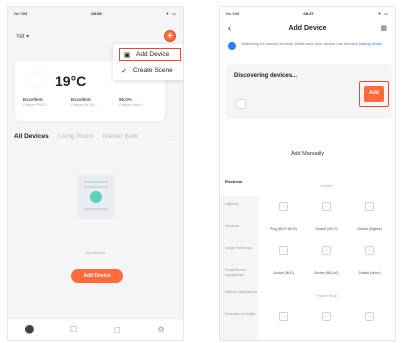  Describe the element at coordinates (148, 62) in the screenshot. I see `add-menu-popup: ▣ Add Device ✓ Create Scene` at that location.